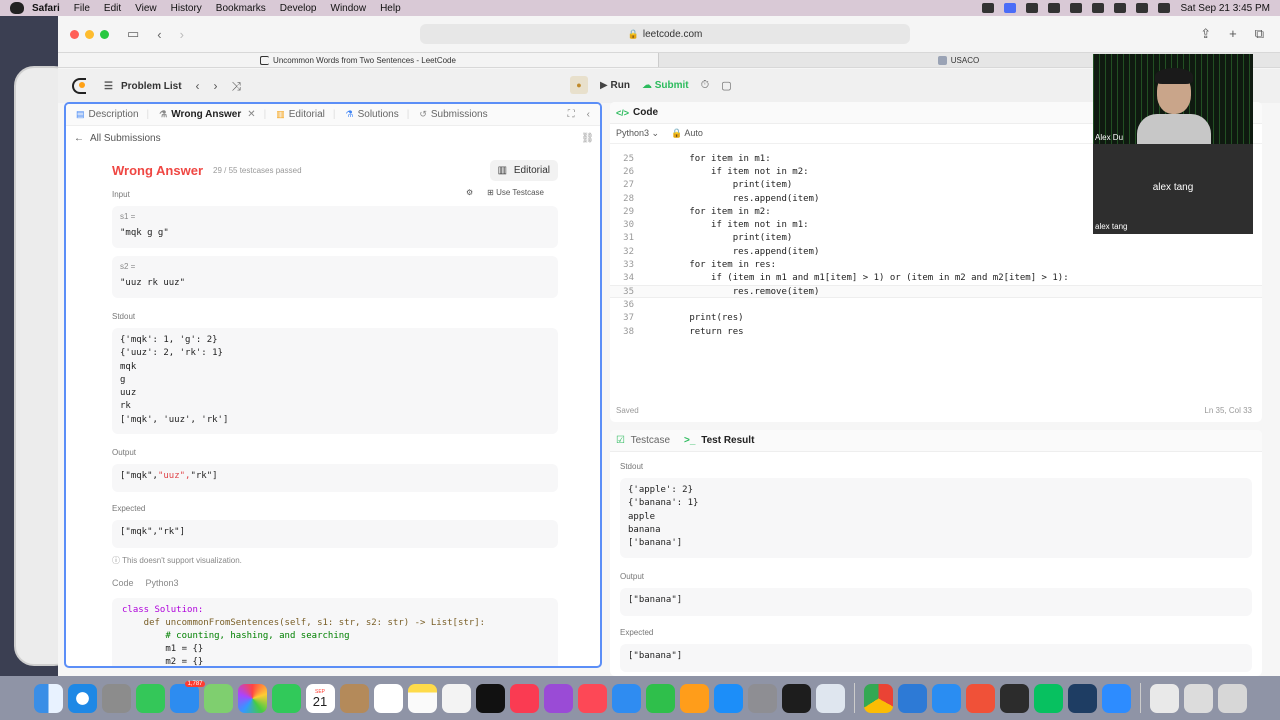 This screenshot has height=720, width=1280. I want to click on video-call-overlay: Alex Du alex tang alex tang, so click(1173, 144).